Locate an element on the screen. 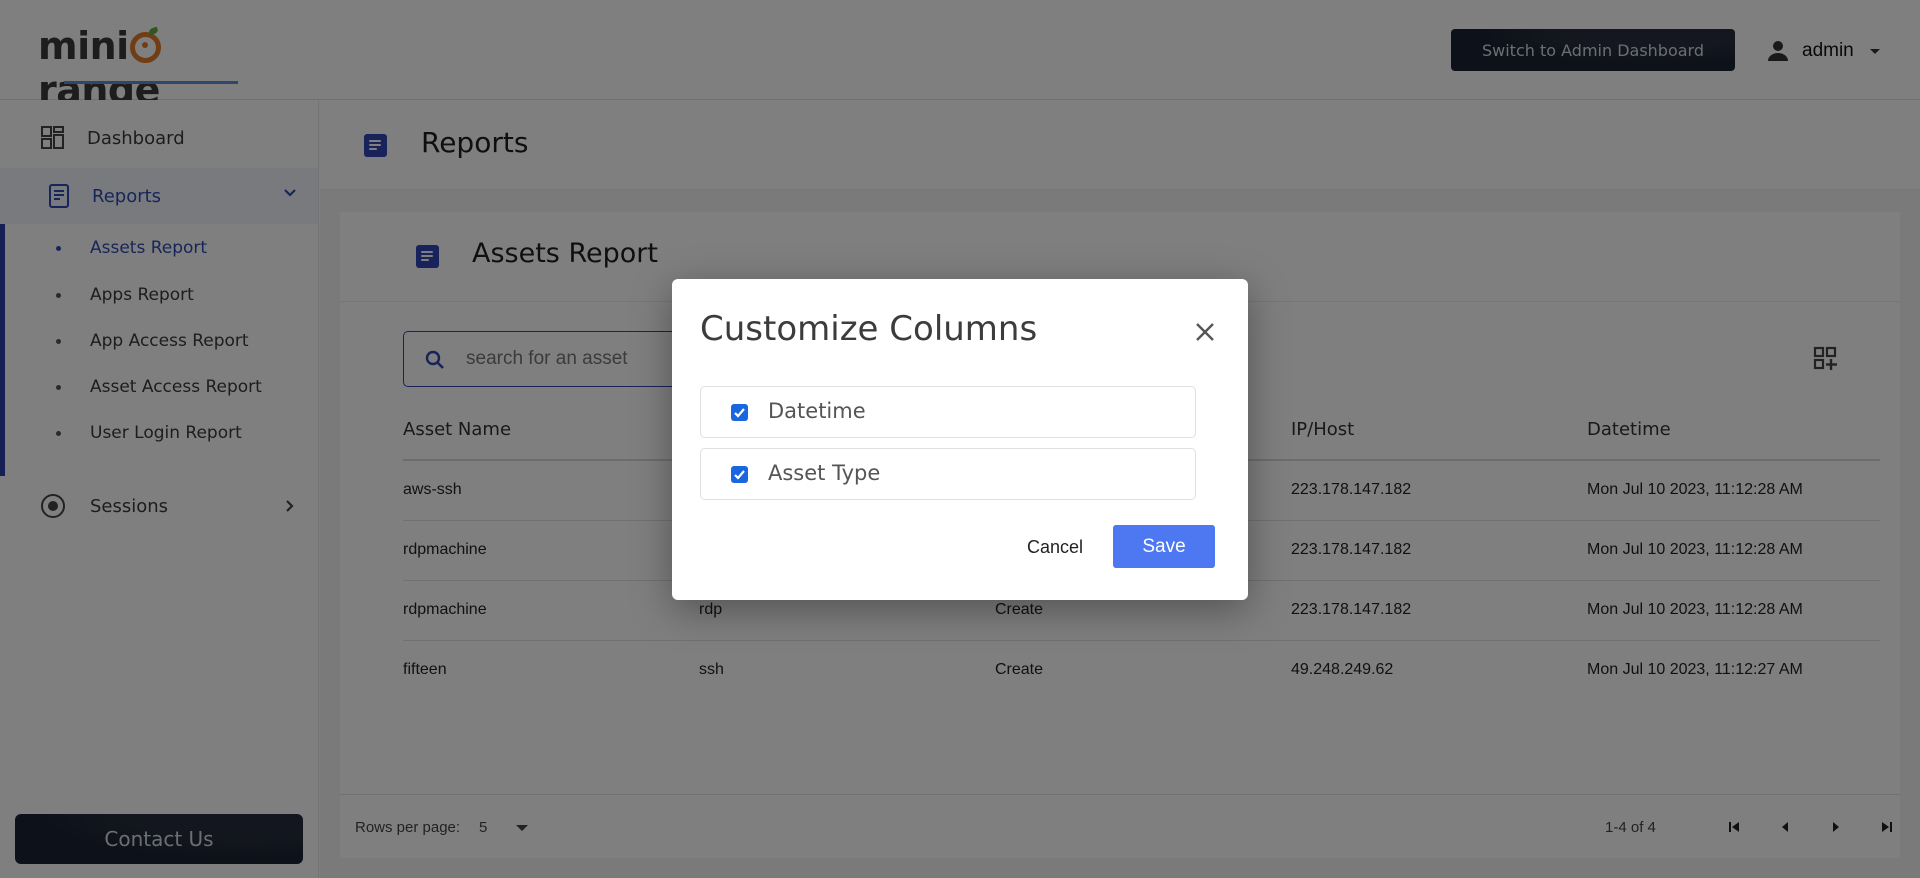 The height and width of the screenshot is (878, 1920). datetime-checkbox is located at coordinates (739, 412).